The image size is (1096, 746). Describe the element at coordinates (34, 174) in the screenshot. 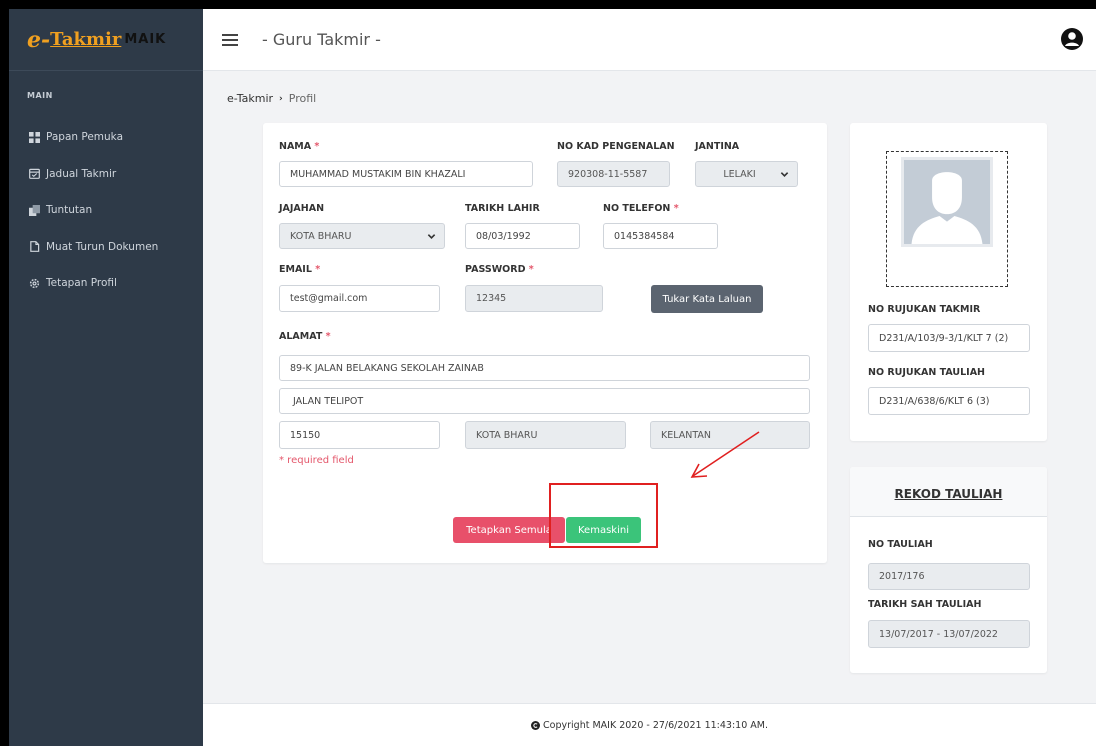

I see `calendar-icon` at that location.